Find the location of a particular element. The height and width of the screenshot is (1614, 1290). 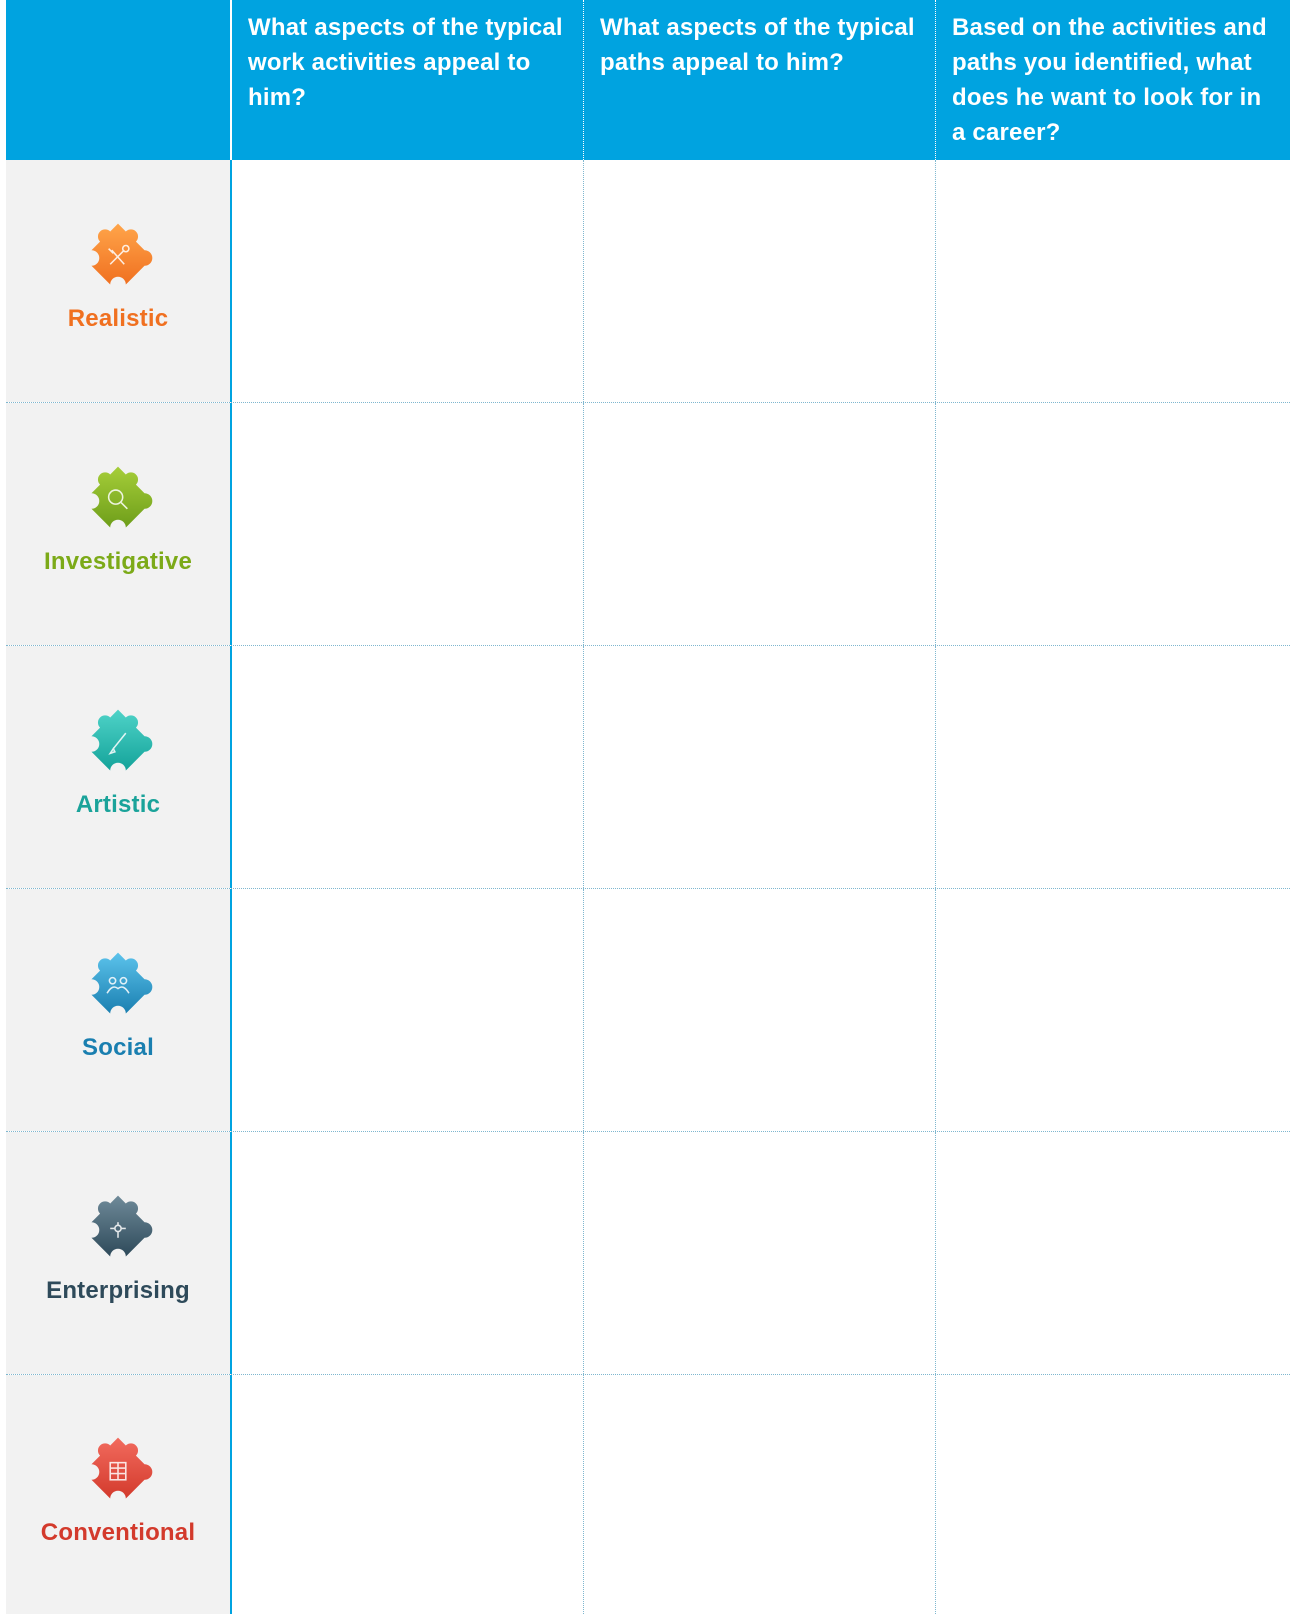

row-label-cell: Investigative is located at coordinates (119, 524).